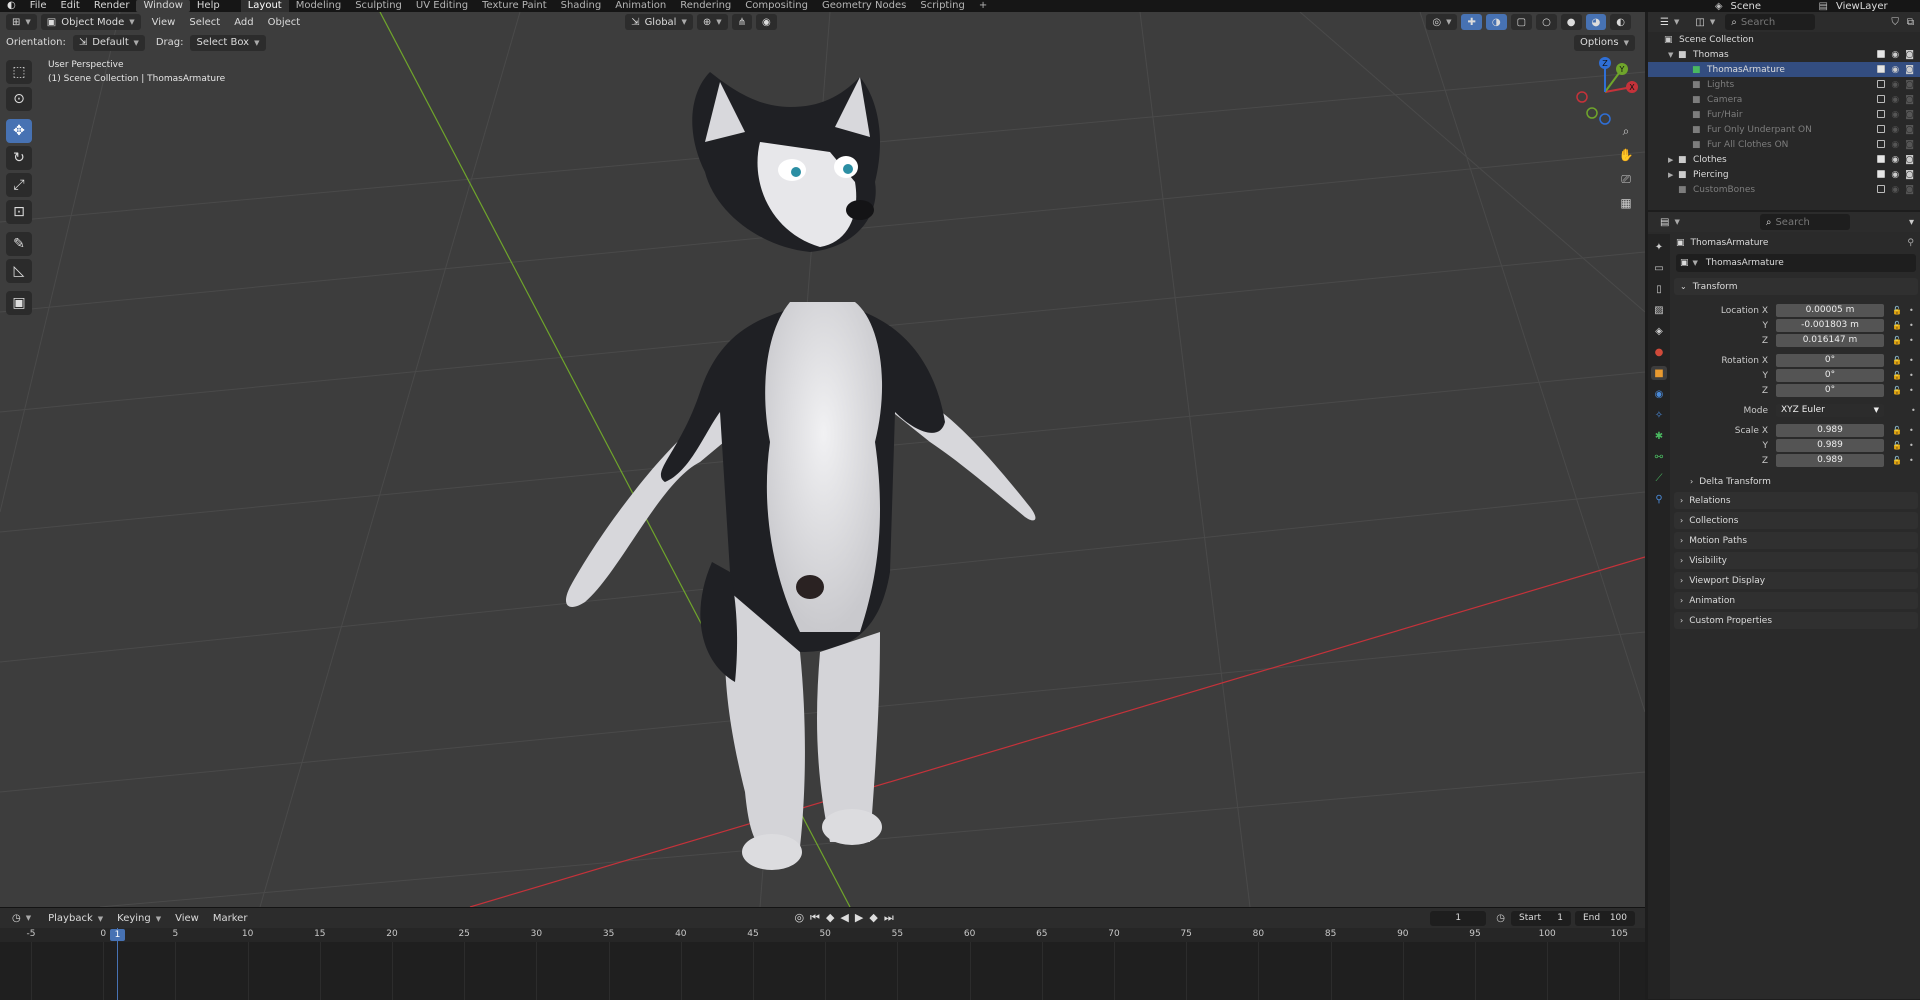 This screenshot has width=1920, height=1000. What do you see at coordinates (1605, 119) in the screenshot?
I see `neg-z-axis-handle` at bounding box center [1605, 119].